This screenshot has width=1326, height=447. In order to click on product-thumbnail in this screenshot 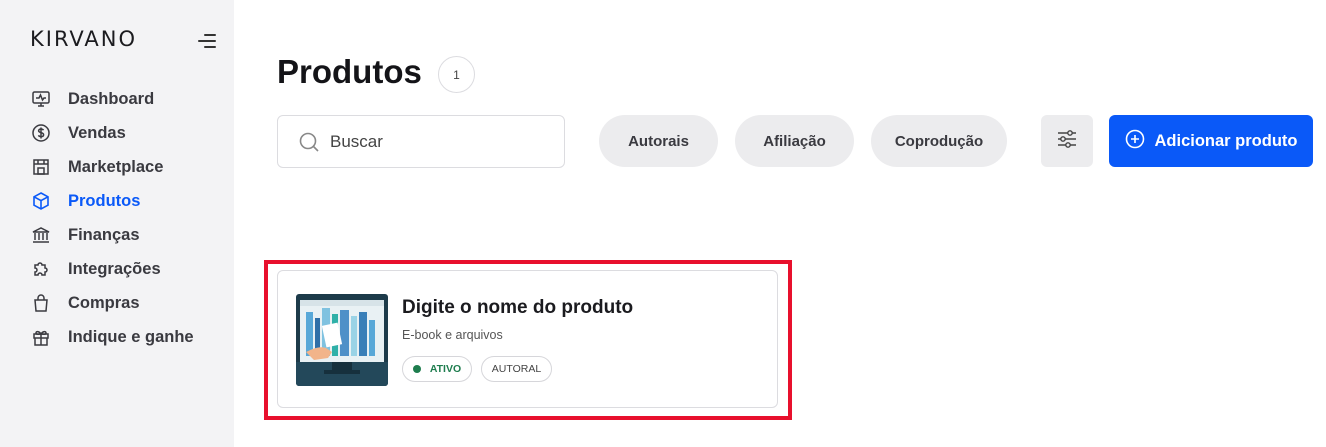, I will do `click(342, 340)`.